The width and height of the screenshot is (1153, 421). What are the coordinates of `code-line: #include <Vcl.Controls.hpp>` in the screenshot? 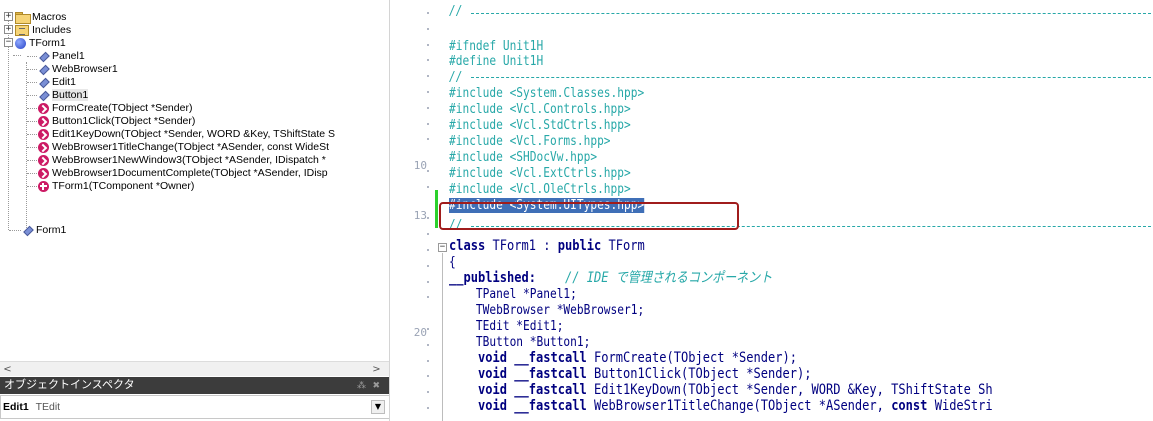 It's located at (540, 109).